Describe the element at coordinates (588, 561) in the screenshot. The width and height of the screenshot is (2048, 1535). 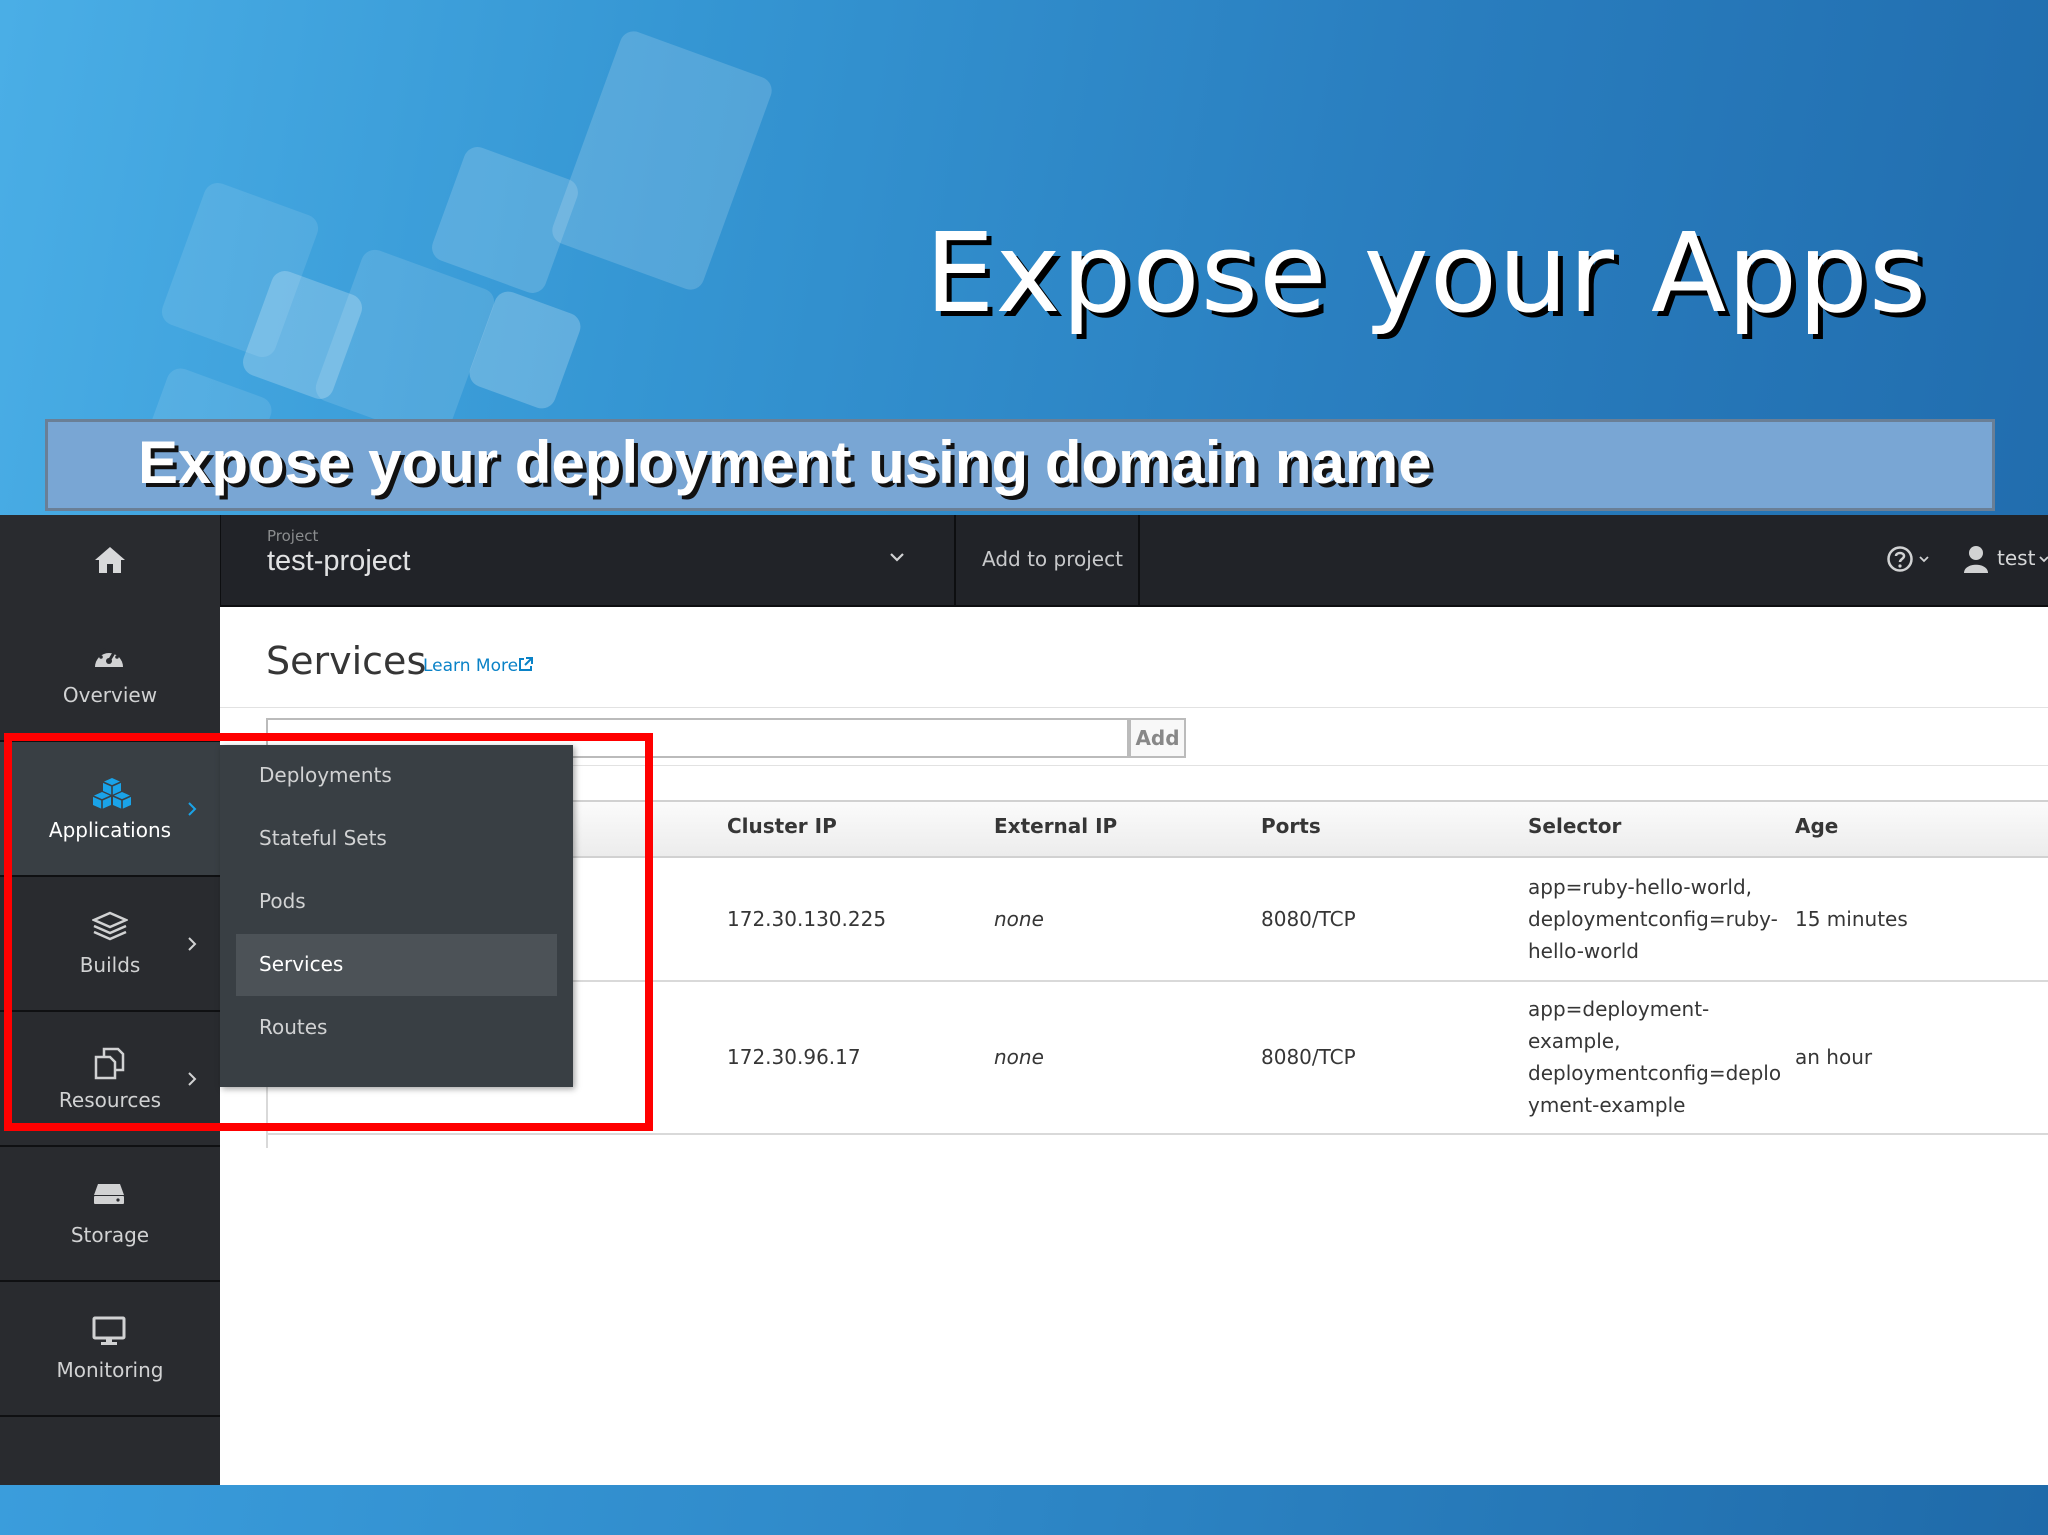
I see `project-selector: Project test-project` at that location.